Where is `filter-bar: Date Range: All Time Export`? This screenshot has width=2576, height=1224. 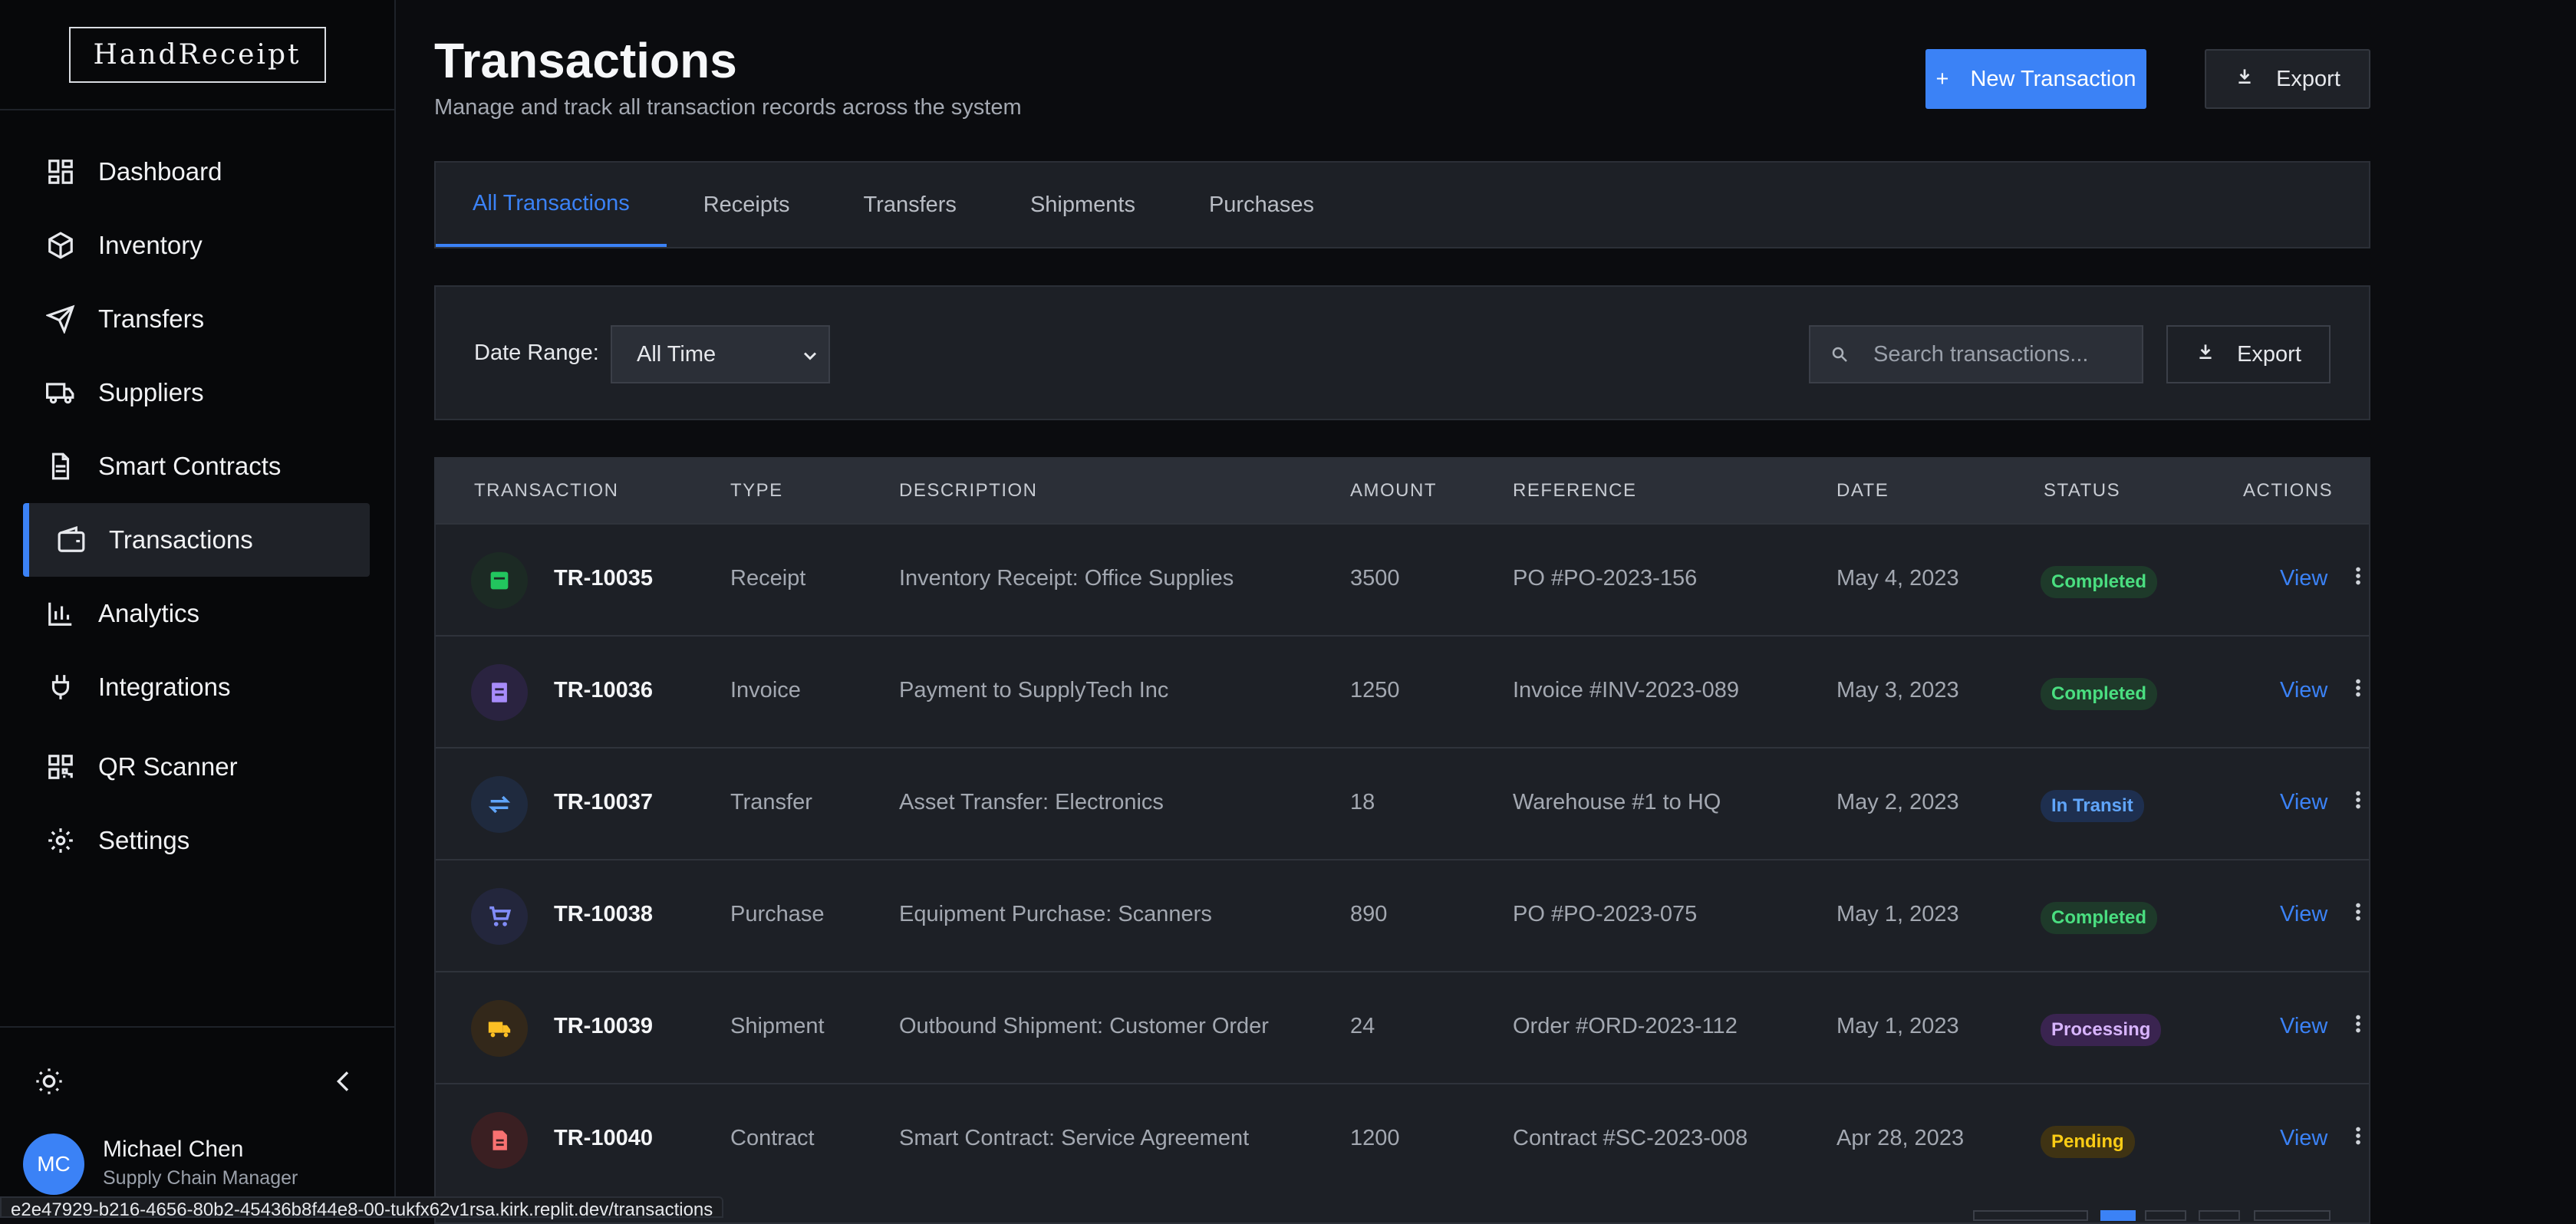 filter-bar: Date Range: All Time Export is located at coordinates (1402, 352).